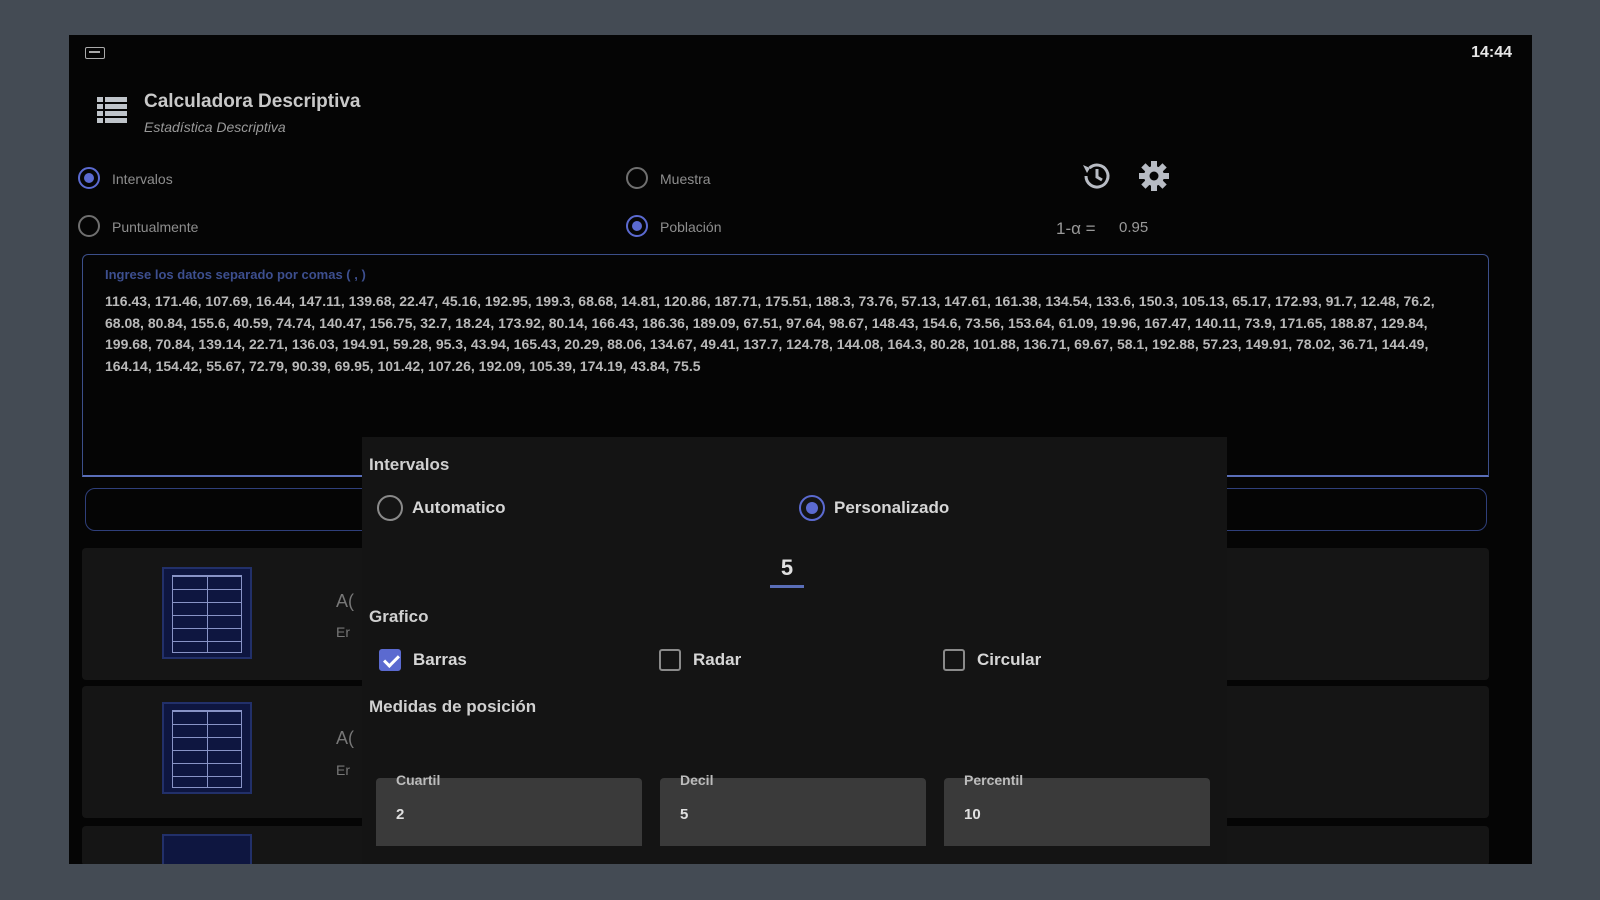 This screenshot has width=1600, height=900. I want to click on keyboard-icon, so click(95, 53).